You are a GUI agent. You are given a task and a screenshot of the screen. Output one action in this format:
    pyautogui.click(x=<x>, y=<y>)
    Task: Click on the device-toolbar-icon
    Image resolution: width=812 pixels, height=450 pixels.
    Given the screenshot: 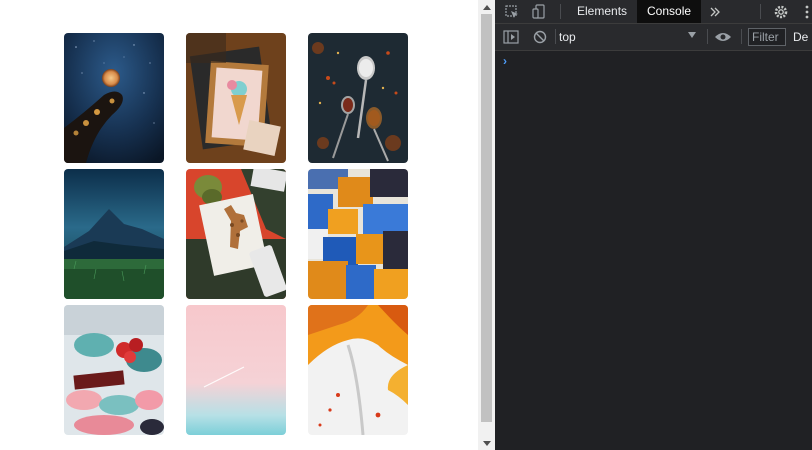 What is the action you would take?
    pyautogui.click(x=539, y=12)
    